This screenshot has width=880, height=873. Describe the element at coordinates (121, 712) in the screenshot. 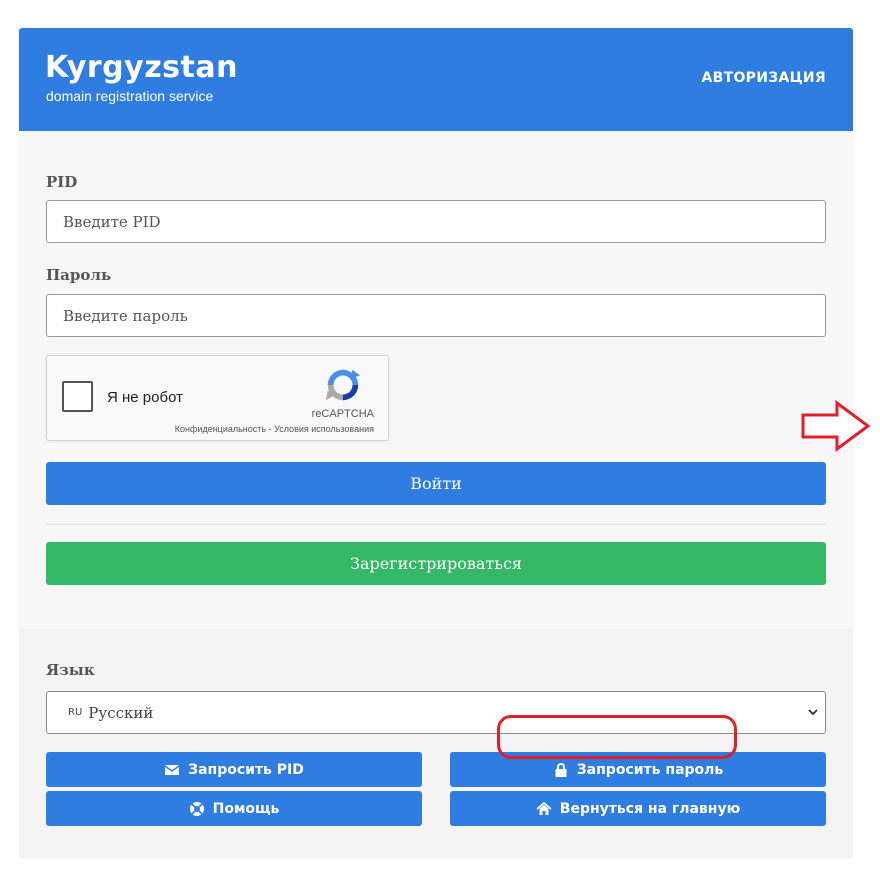

I see `language-value: Русский` at that location.